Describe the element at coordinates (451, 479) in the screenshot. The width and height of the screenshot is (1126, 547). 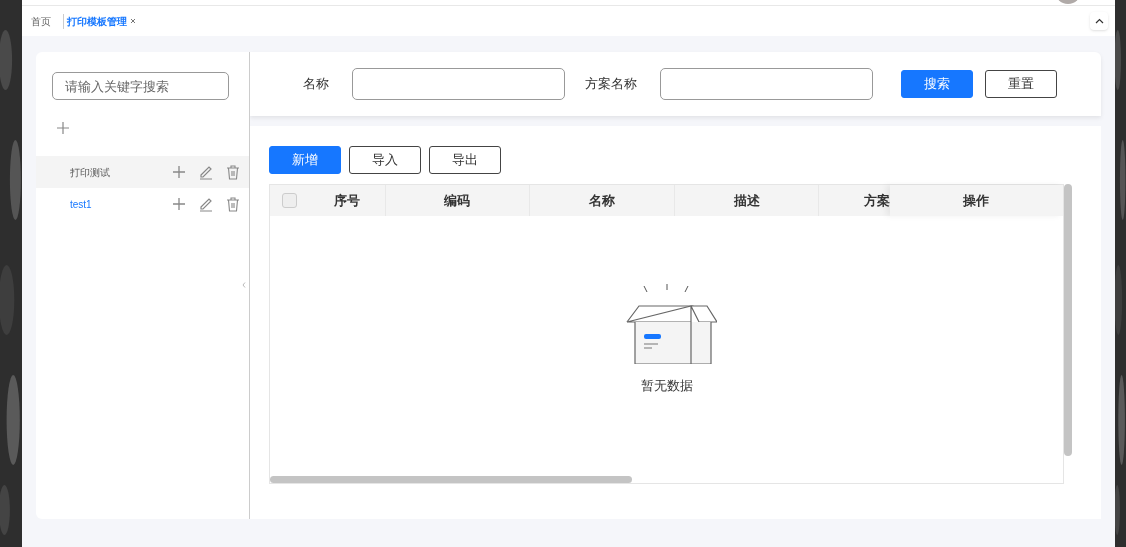
I see `horizontal-scrollbar` at that location.